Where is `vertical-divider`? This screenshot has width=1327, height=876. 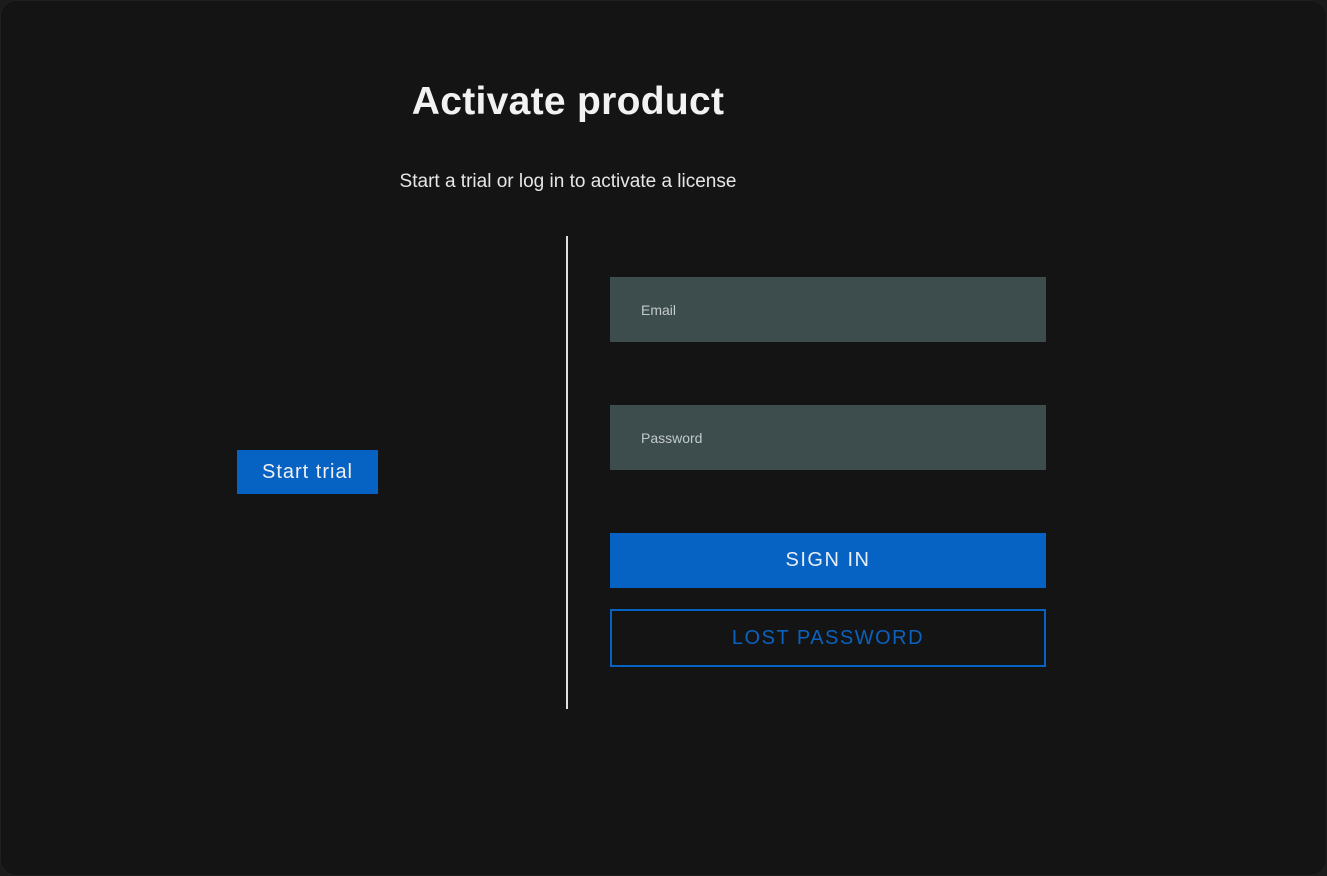 vertical-divider is located at coordinates (567, 472).